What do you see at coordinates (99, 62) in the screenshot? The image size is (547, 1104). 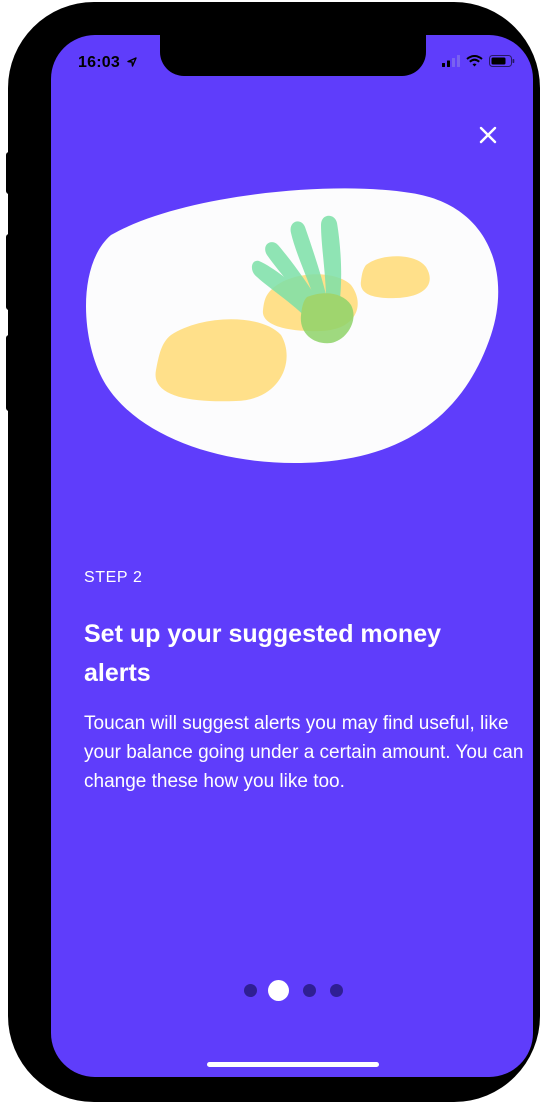 I see `status-time-text: 16:03` at bounding box center [99, 62].